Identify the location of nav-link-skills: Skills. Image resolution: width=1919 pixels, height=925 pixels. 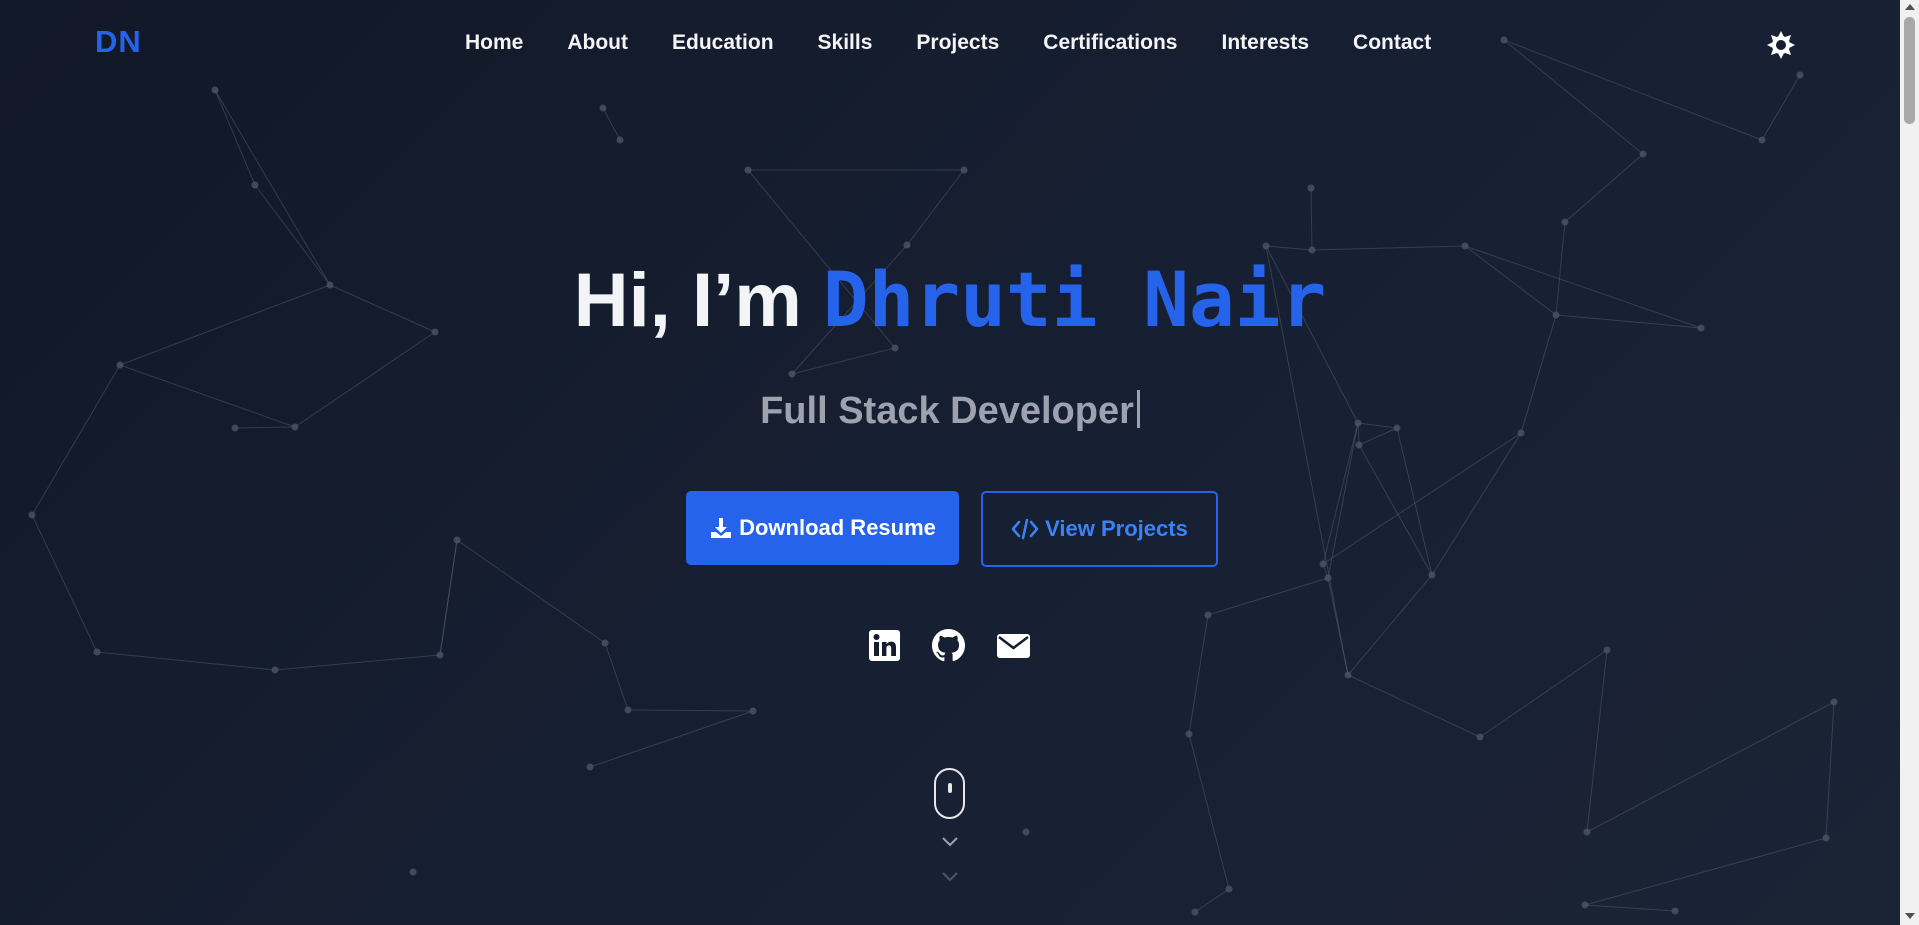
(845, 43).